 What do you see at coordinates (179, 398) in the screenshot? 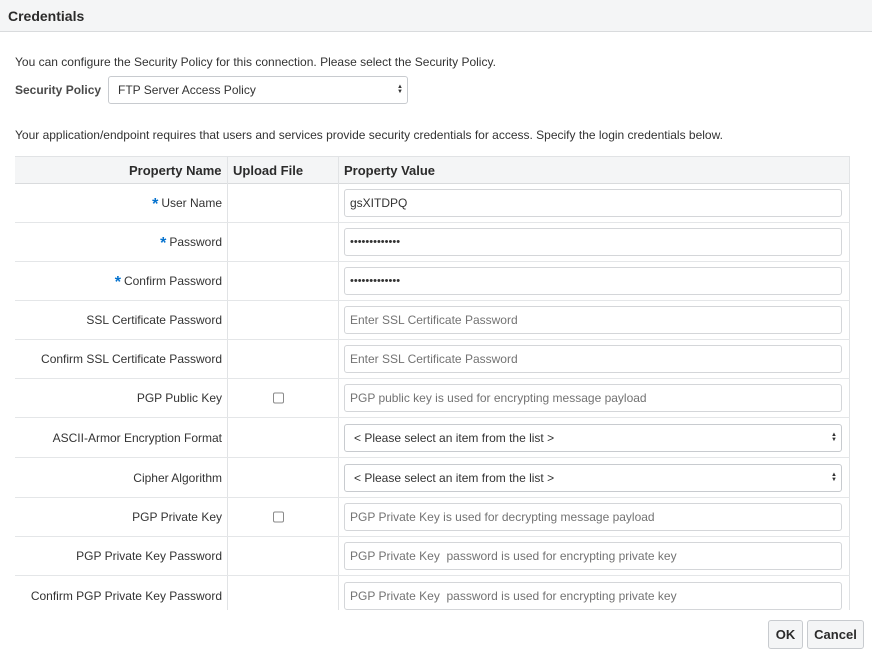
I see `pgp-public-key-label: PGP Public Key` at bounding box center [179, 398].